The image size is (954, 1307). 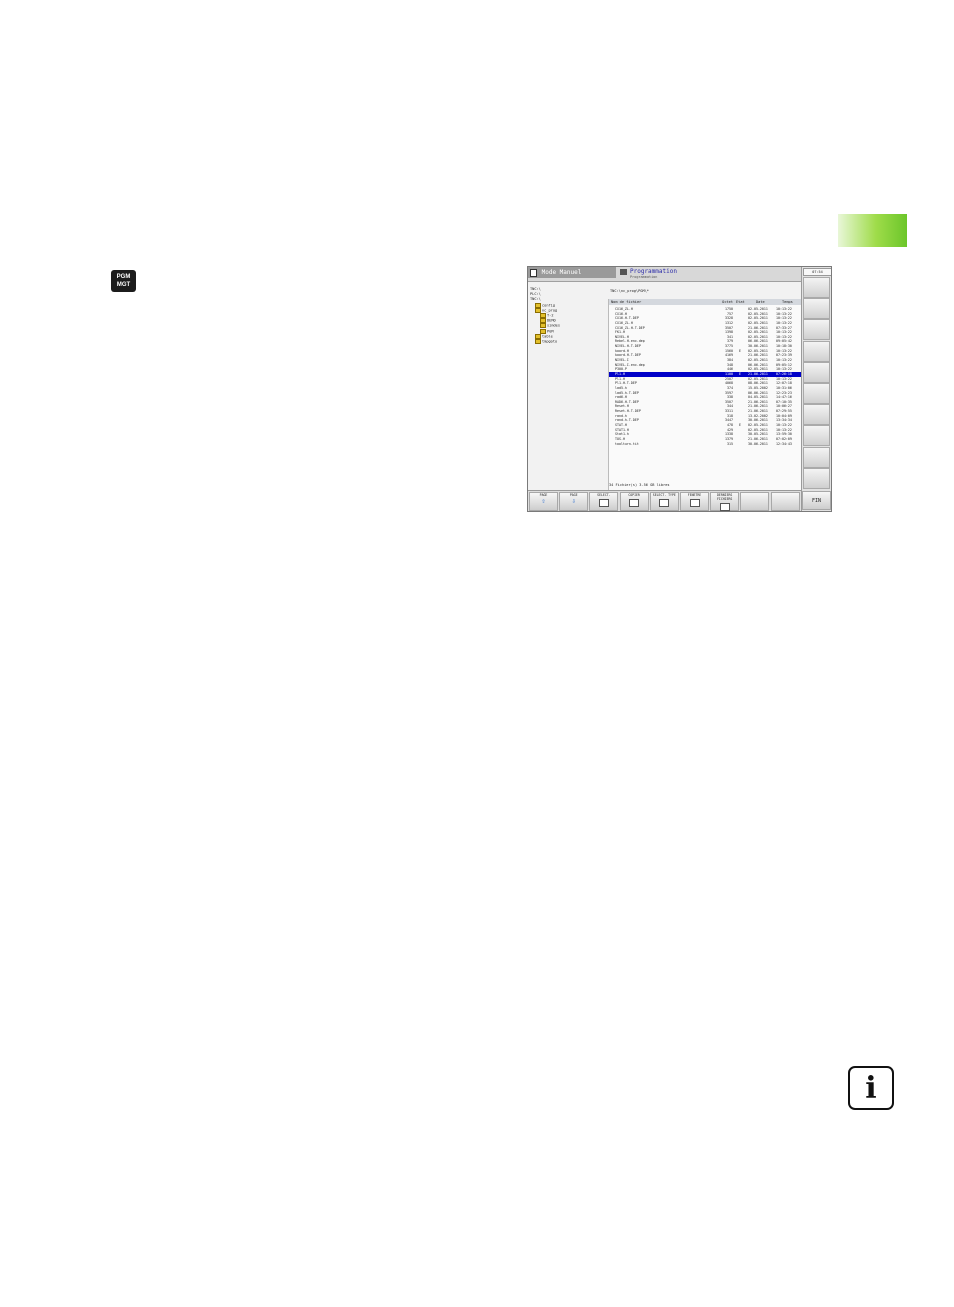 What do you see at coordinates (629, 291) in the screenshot?
I see `current-path: TNC:\nc_prog\PGM\*` at bounding box center [629, 291].